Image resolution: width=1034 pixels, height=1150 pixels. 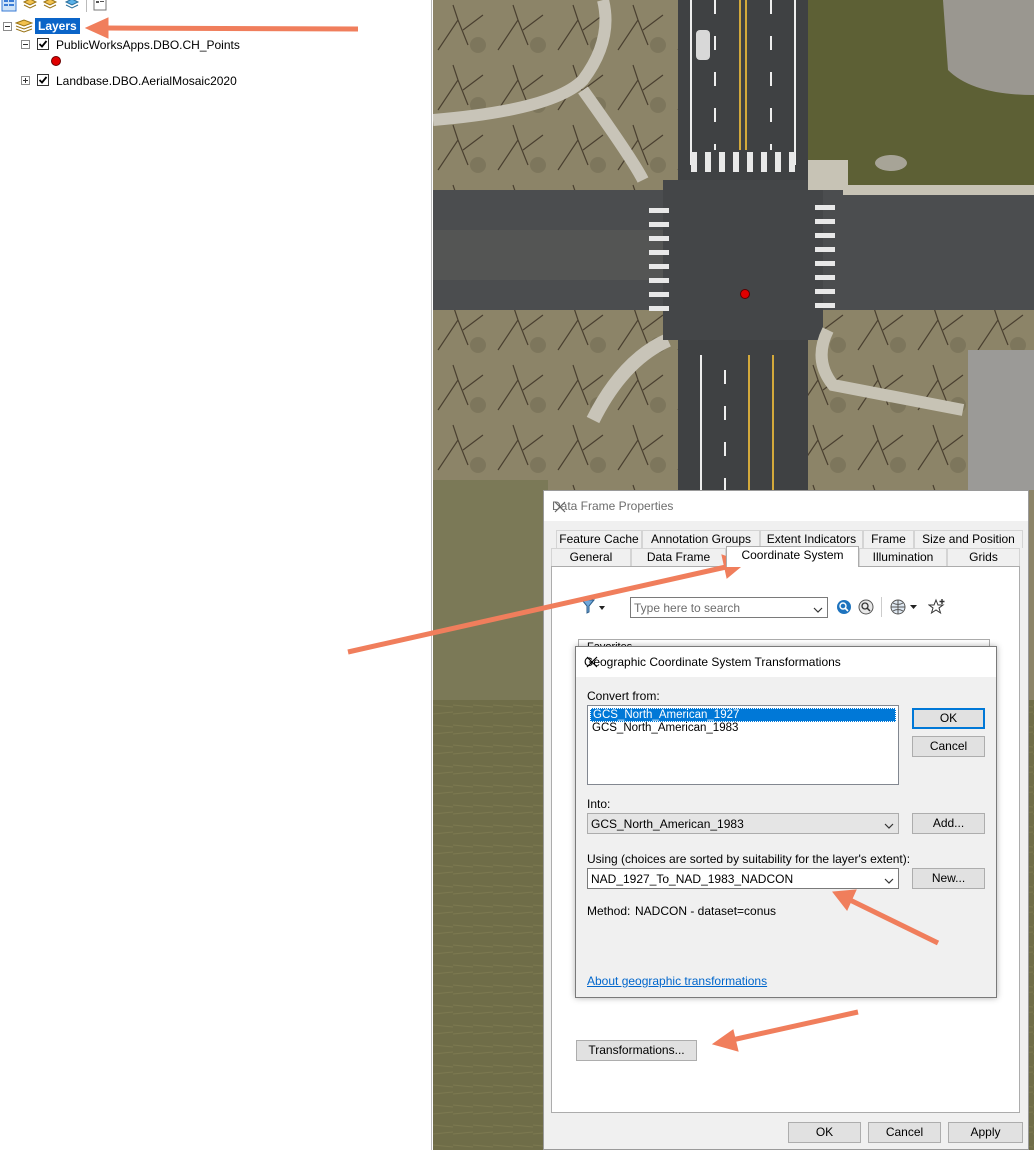 I want to click on list-item: GCS_North_American_1983, so click(x=743, y=729).